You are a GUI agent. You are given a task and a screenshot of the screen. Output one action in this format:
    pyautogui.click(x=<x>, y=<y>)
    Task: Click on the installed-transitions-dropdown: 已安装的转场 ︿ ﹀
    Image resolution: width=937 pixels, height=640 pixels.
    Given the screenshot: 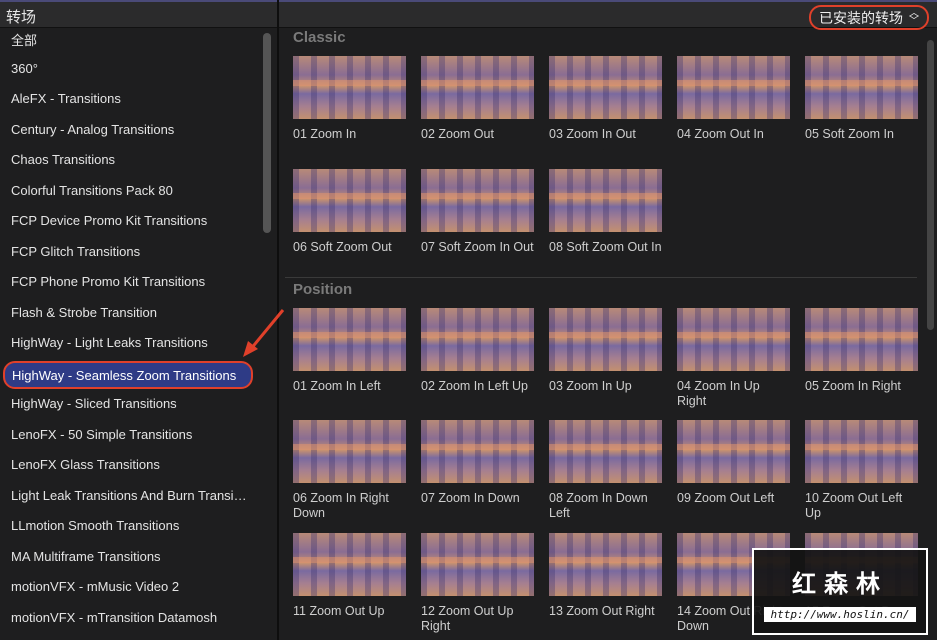 What is the action you would take?
    pyautogui.click(x=869, y=17)
    